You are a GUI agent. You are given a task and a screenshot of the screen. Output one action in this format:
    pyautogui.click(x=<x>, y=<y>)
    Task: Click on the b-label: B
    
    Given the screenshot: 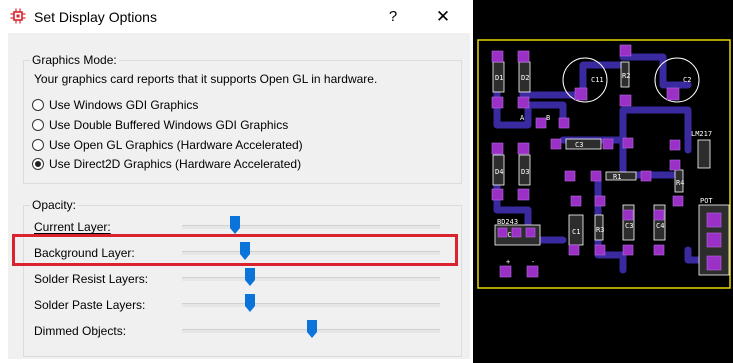 What is the action you would take?
    pyautogui.click(x=548, y=118)
    